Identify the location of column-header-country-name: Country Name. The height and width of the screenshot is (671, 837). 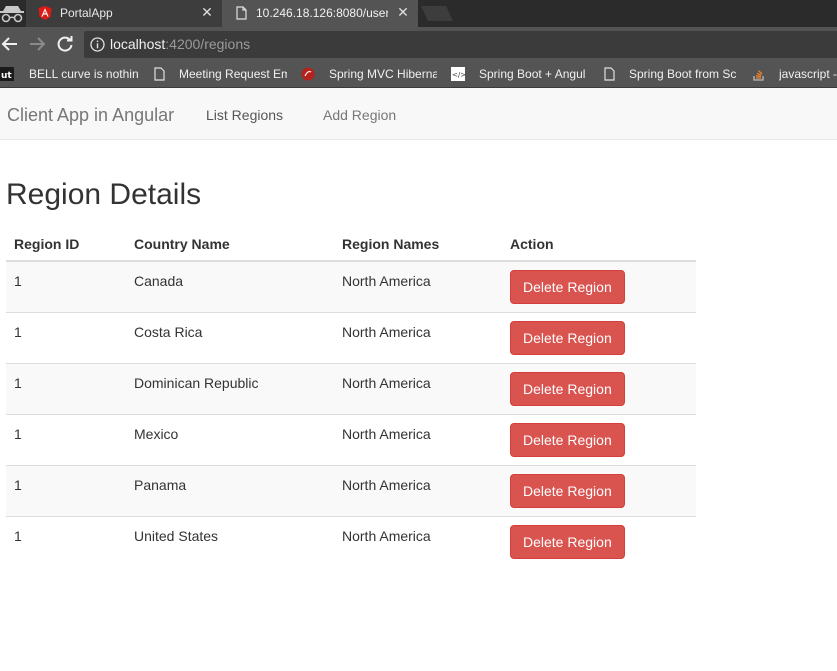
(230, 245).